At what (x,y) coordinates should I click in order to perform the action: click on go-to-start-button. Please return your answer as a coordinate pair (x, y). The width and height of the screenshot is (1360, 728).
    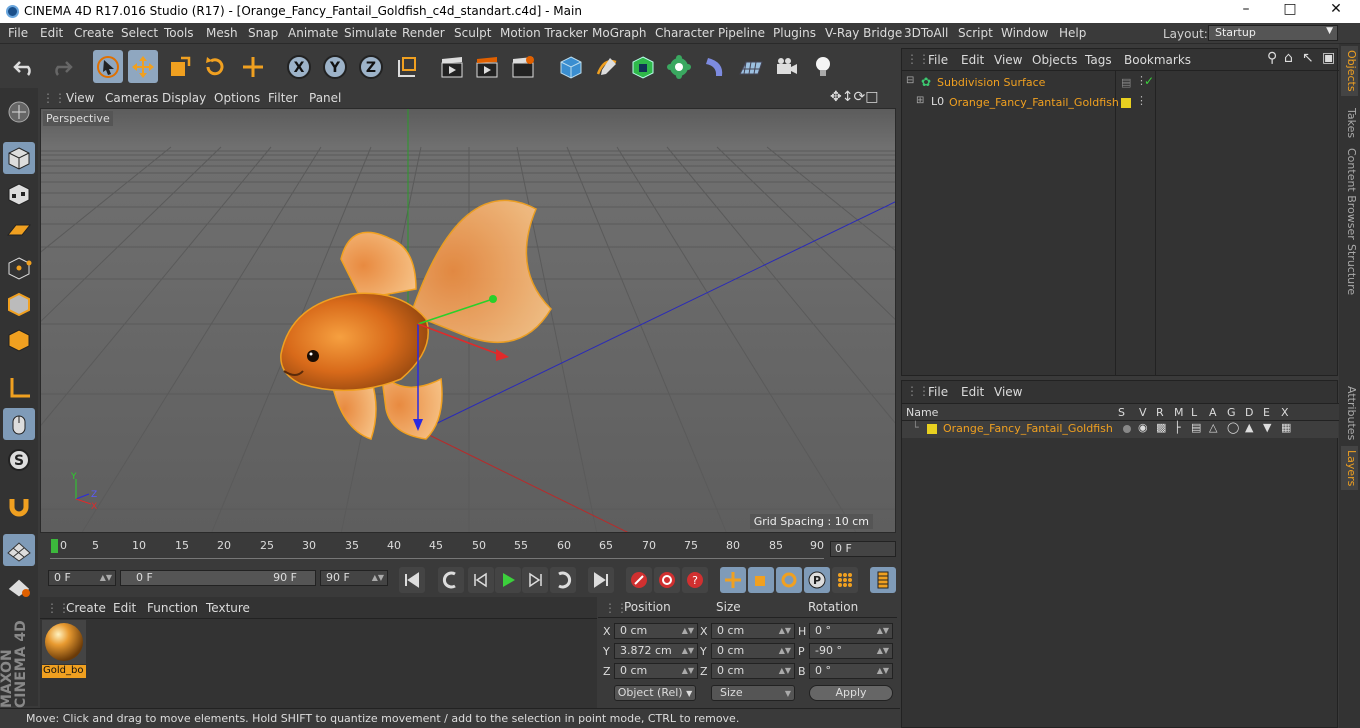
    Looking at the image, I should click on (412, 580).